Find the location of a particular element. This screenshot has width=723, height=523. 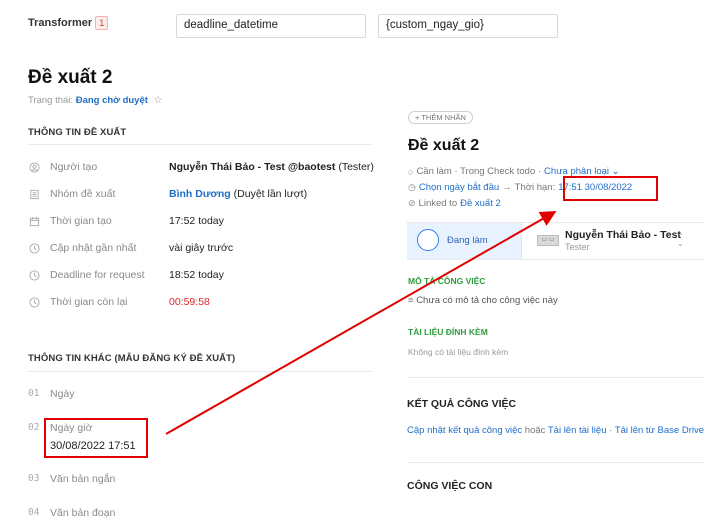

attachments-empty: Không có tài liệu đính kèm is located at coordinates (458, 352).